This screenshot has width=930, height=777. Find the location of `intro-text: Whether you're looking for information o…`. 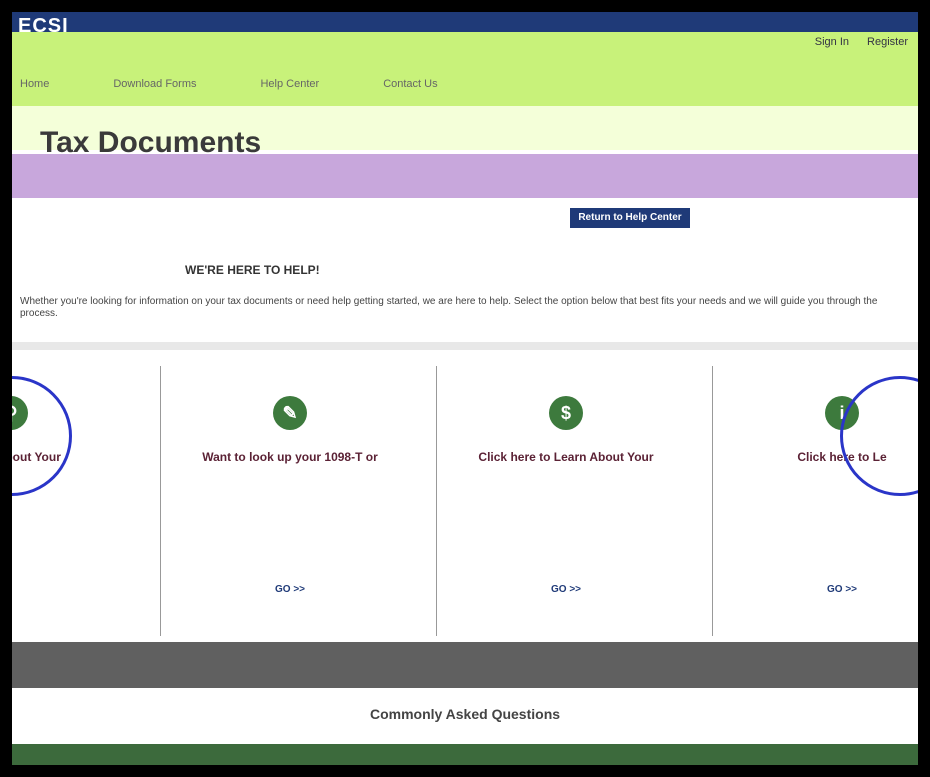

intro-text: Whether you're looking for information o… is located at coordinates (449, 307).